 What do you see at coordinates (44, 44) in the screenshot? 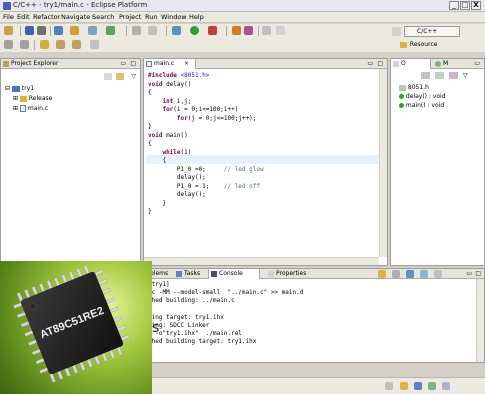
I see `last-edit-icon` at bounding box center [44, 44].